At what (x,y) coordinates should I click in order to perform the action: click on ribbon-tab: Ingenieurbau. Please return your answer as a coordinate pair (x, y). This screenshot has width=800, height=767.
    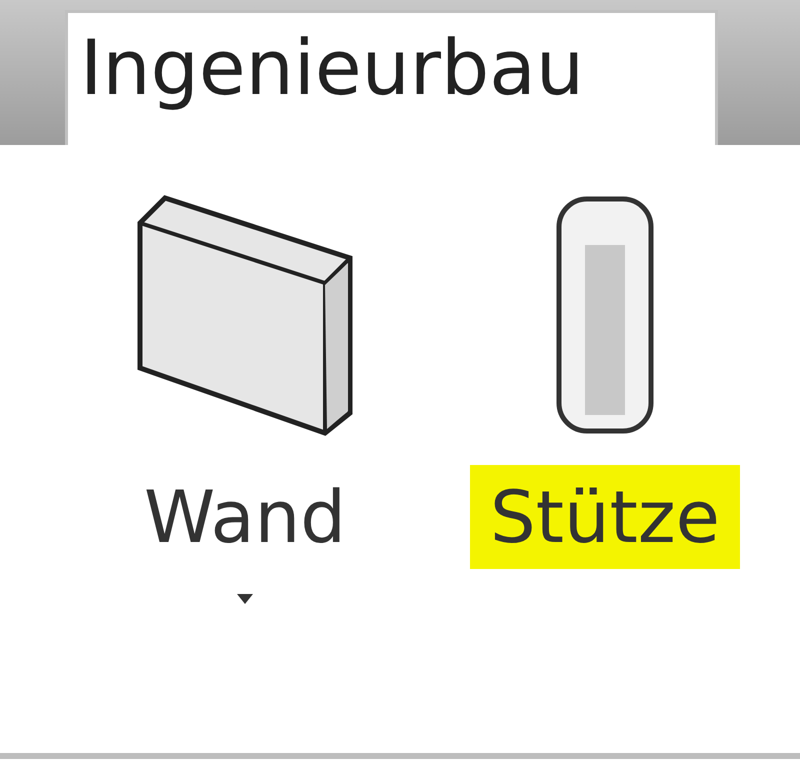
    Looking at the image, I should click on (391, 77).